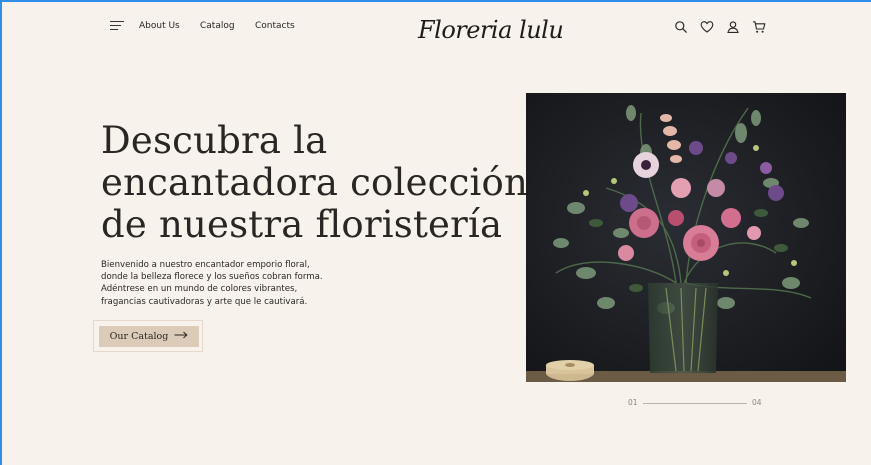 Image resolution: width=871 pixels, height=465 pixels. I want to click on hero-title-line-2: encantadora colección, so click(315, 182).